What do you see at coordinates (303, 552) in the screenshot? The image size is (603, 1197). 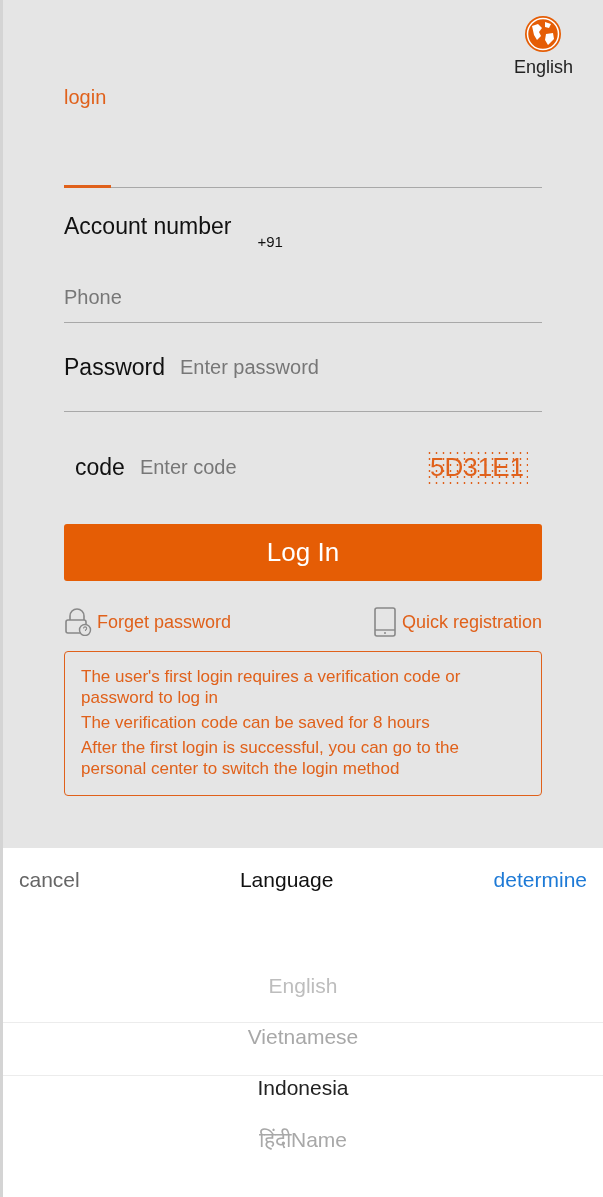 I see `login-button: Log In` at bounding box center [303, 552].